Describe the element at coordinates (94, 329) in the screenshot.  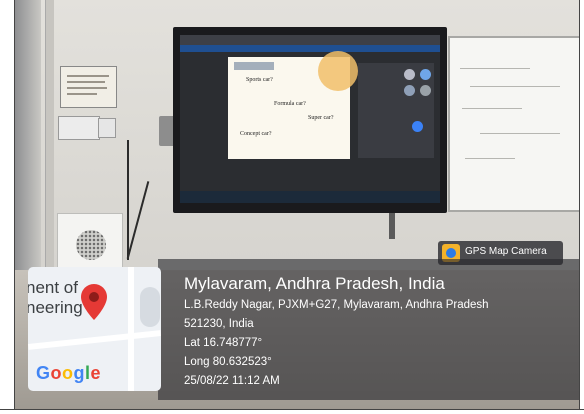
I see `mini-map: nent of neering Google` at that location.